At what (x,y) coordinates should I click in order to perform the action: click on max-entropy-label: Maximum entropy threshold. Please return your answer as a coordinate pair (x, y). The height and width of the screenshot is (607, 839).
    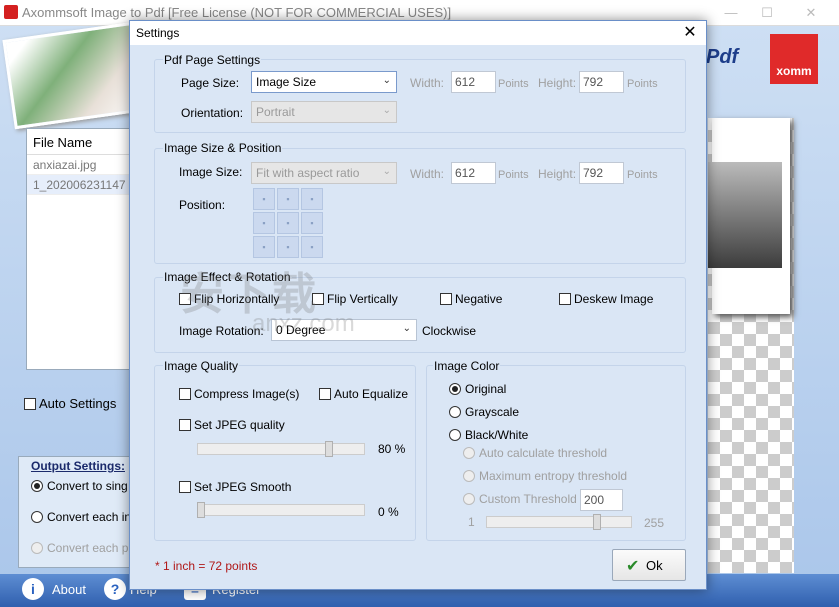
    Looking at the image, I should click on (553, 476).